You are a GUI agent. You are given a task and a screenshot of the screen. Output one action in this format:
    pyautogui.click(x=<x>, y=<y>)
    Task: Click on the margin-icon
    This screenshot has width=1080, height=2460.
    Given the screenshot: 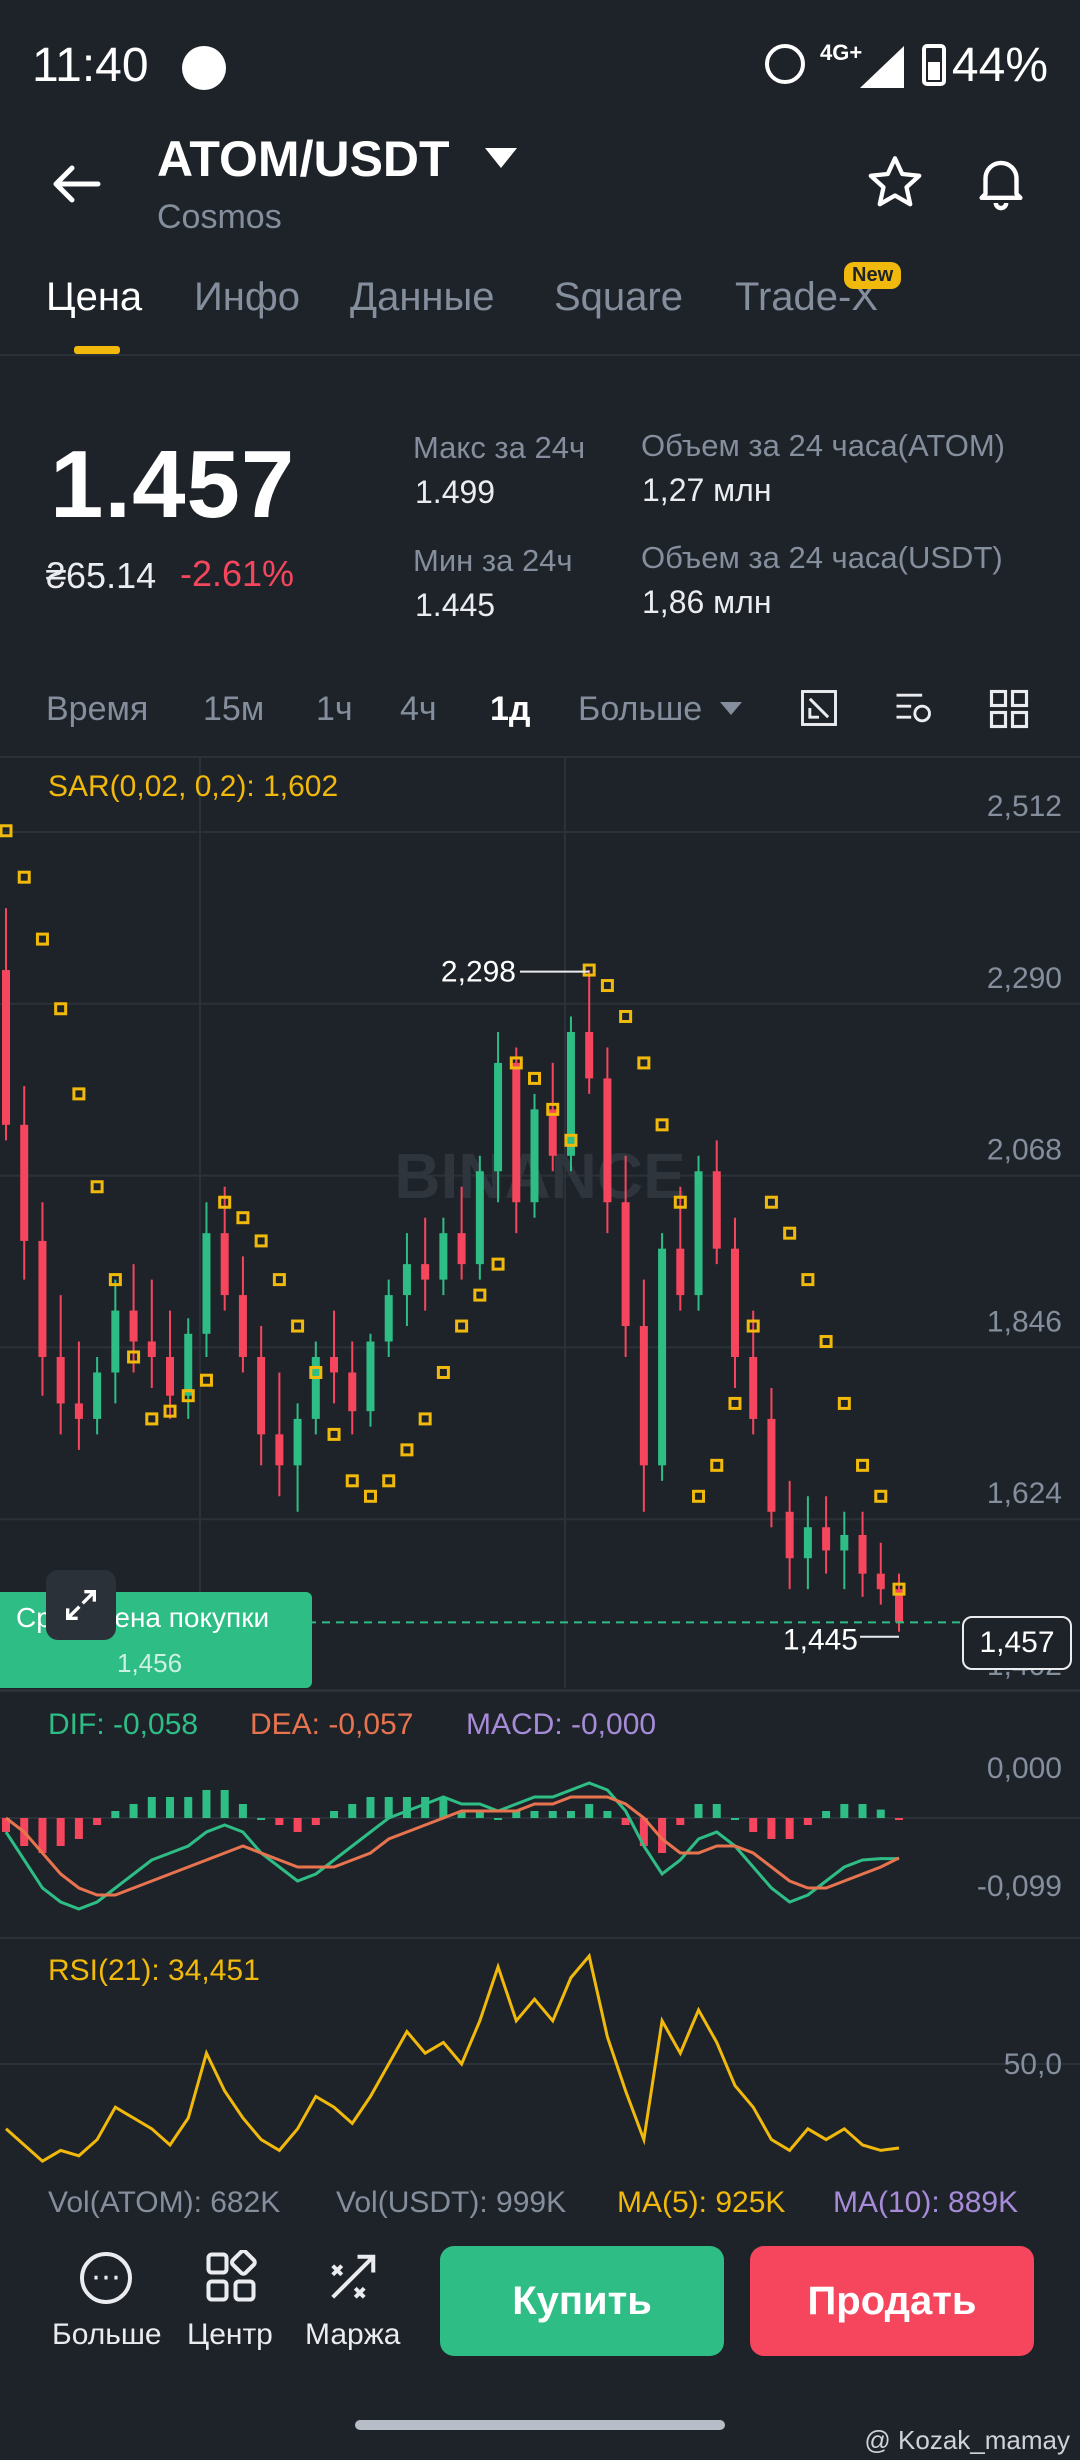 What is the action you would take?
    pyautogui.click(x=353, y=2277)
    